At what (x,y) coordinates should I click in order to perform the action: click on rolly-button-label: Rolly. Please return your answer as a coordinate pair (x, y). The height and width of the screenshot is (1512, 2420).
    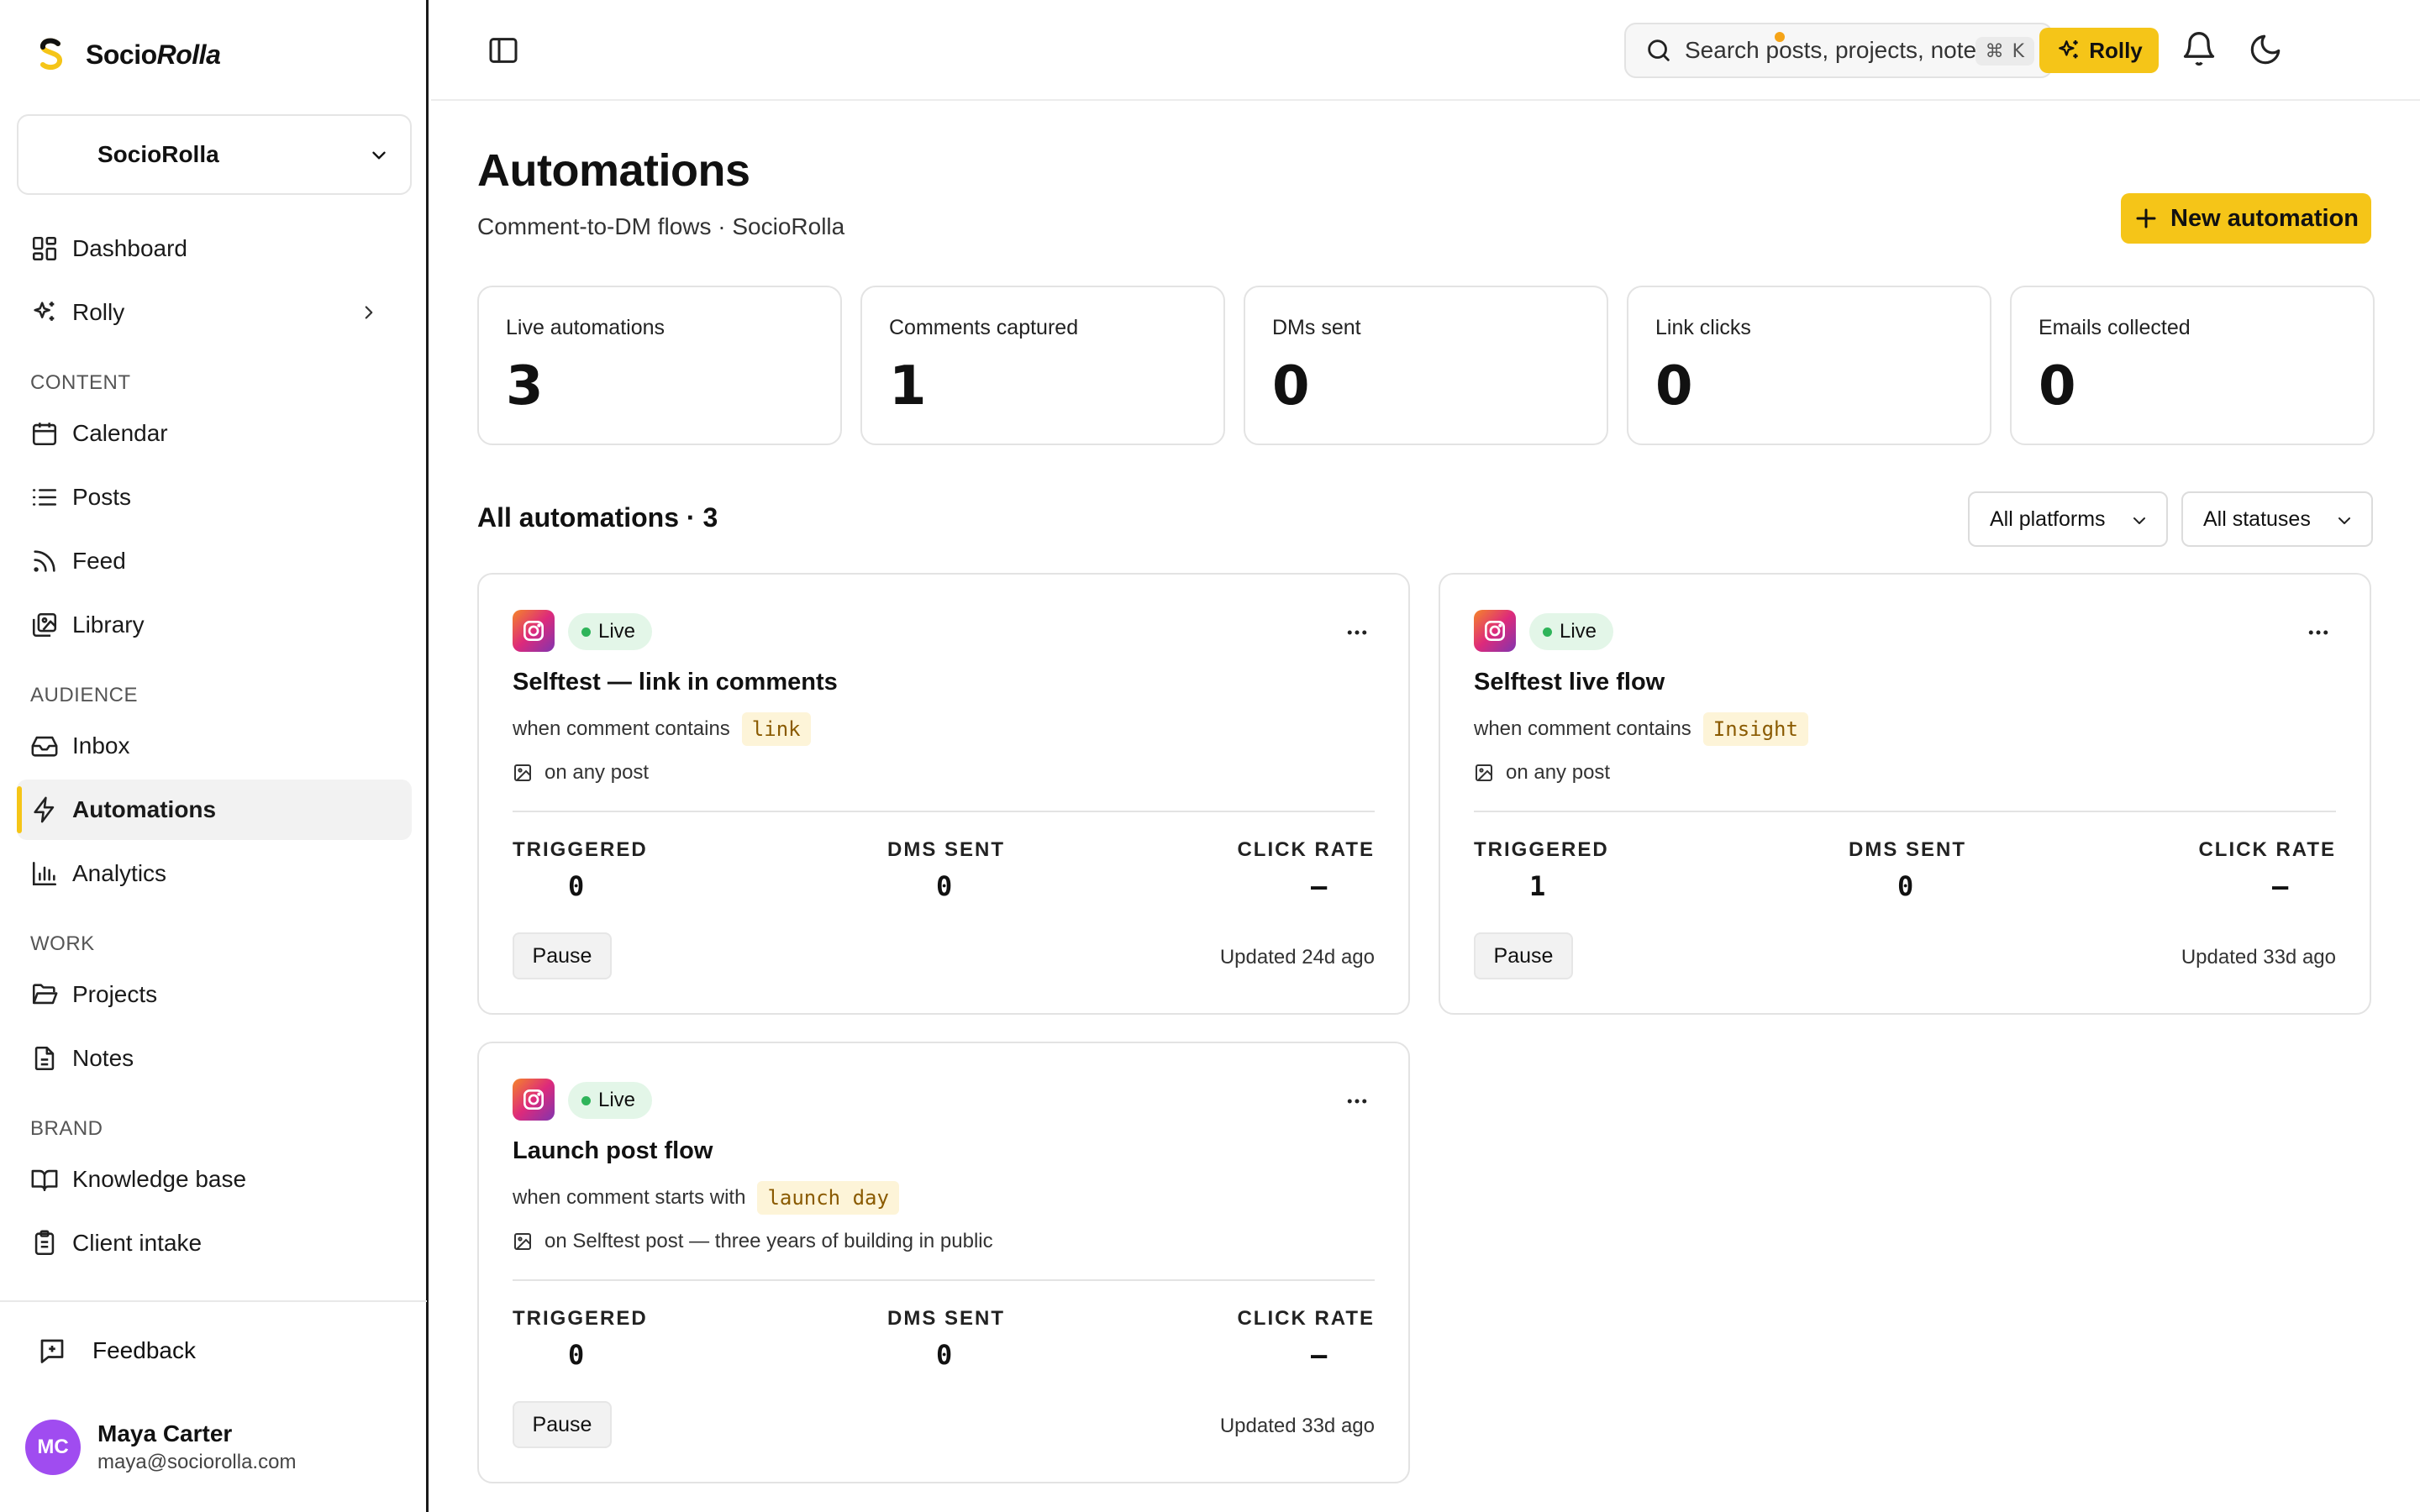
    Looking at the image, I should click on (2116, 50).